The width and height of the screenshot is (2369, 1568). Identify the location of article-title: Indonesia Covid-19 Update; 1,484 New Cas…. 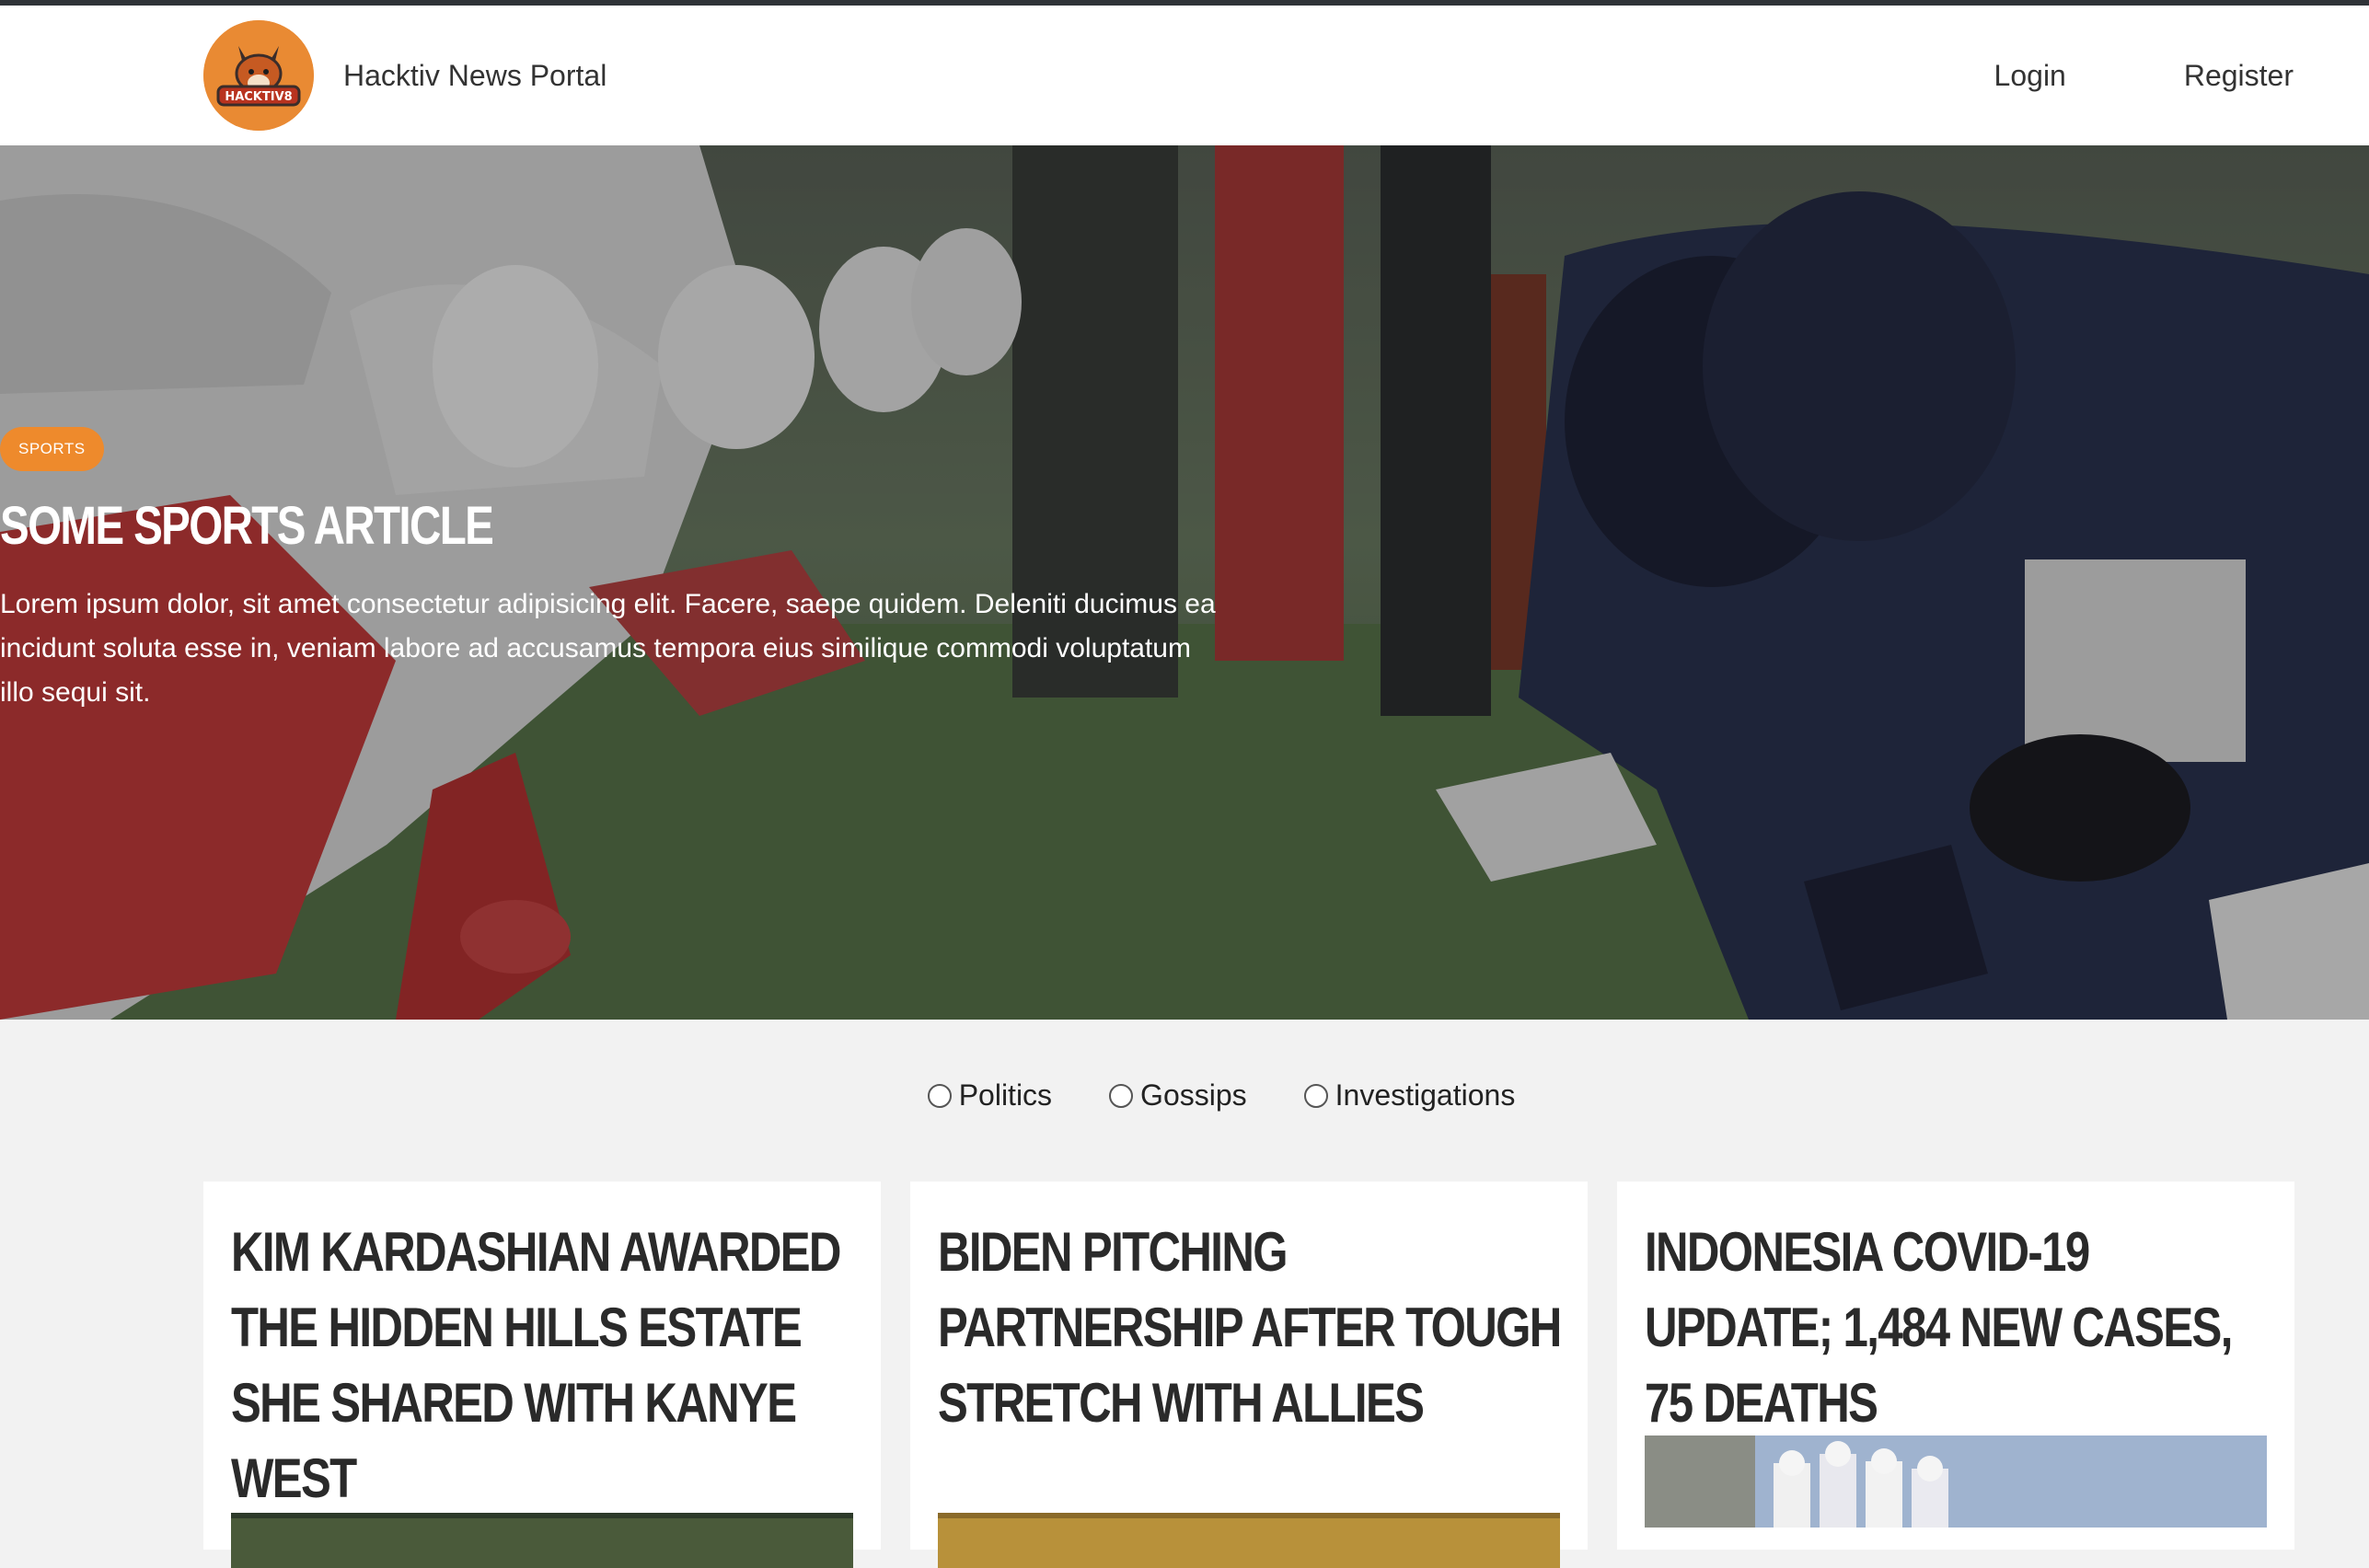
(1958, 1328).